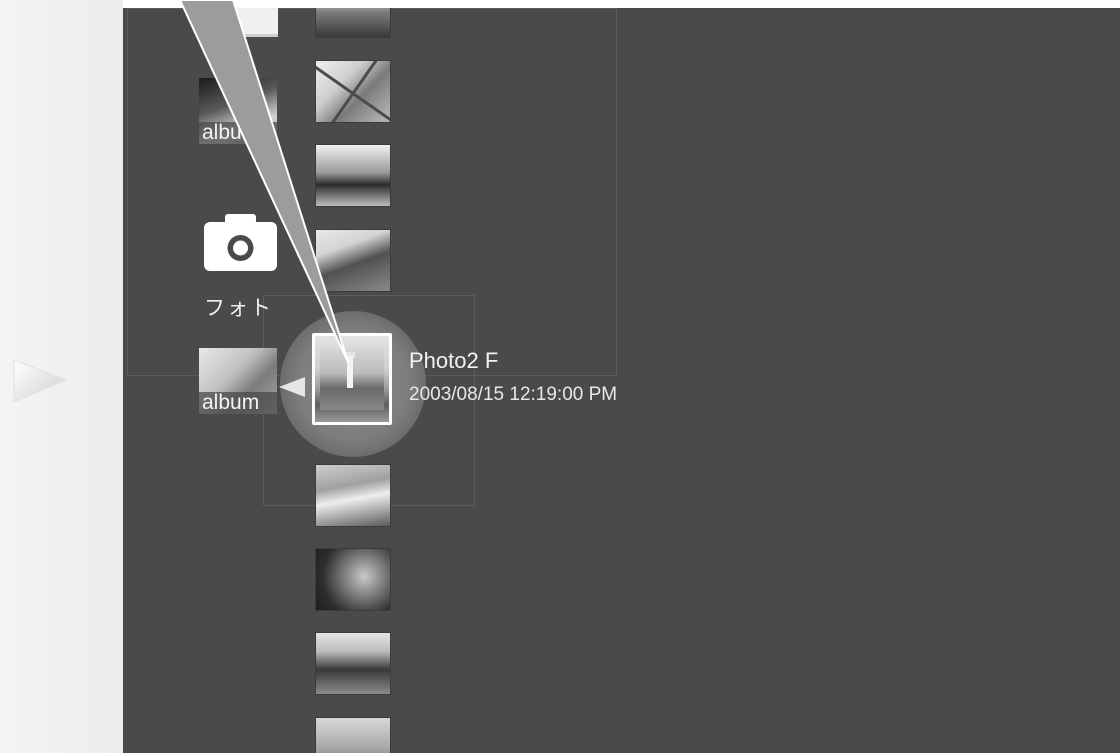  Describe the element at coordinates (352, 379) in the screenshot. I see `selected-photo-thumbnail` at that location.